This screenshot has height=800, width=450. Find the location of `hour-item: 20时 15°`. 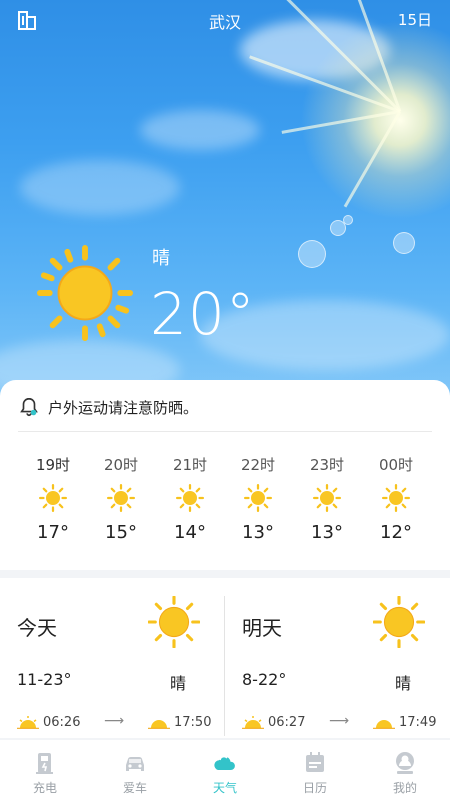

hour-item: 20时 15° is located at coordinates (121, 498).